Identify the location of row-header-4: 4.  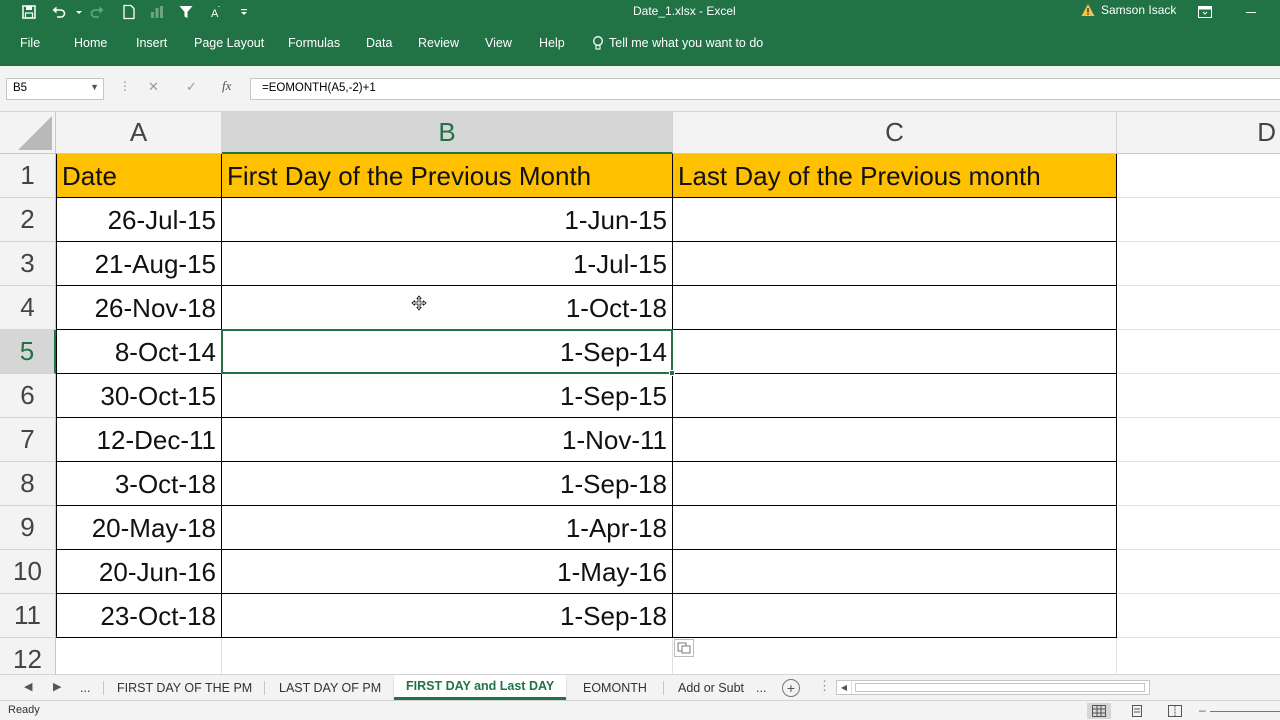
(28, 308).